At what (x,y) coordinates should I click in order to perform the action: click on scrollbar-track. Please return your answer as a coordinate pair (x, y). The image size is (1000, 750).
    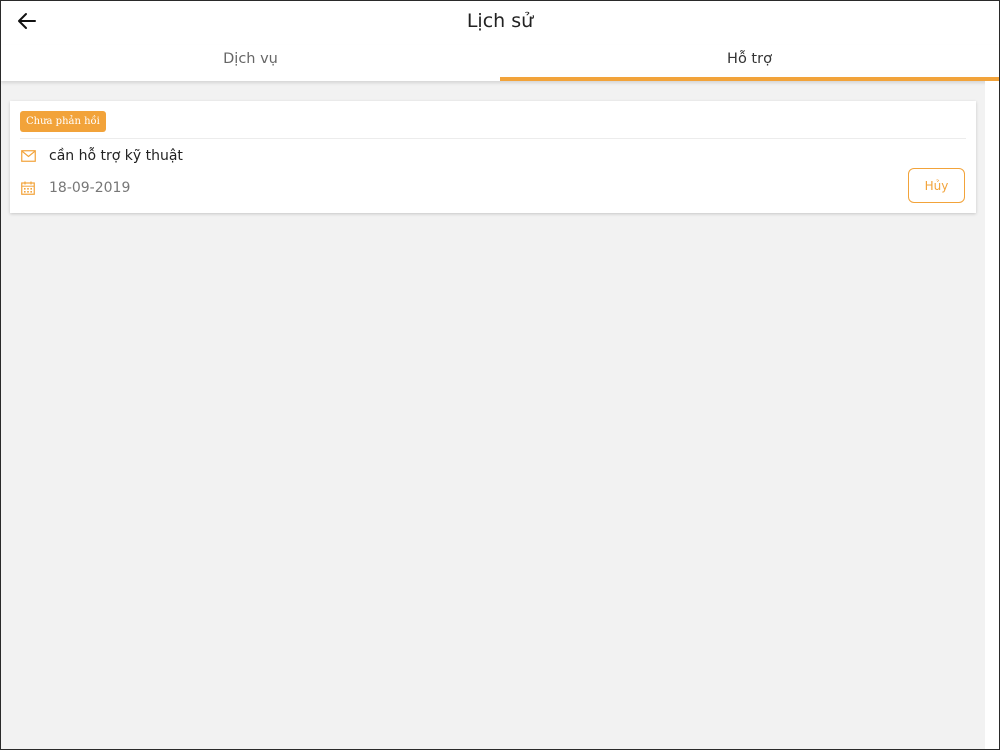
    Looking at the image, I should click on (992, 415).